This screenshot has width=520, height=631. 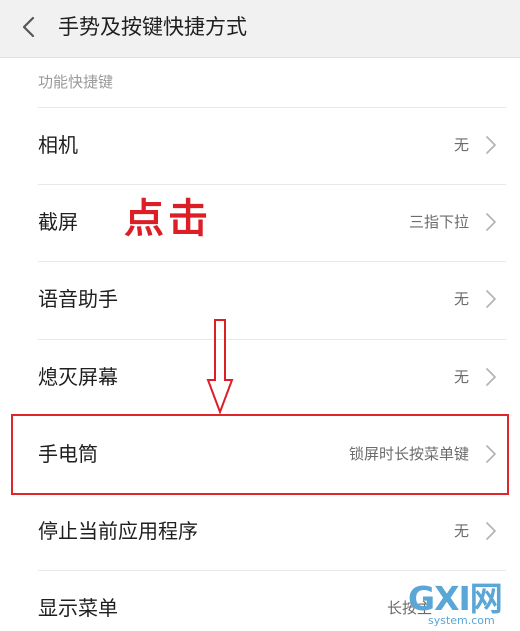 I want to click on watermark: GXI网 system.com, so click(x=464, y=605).